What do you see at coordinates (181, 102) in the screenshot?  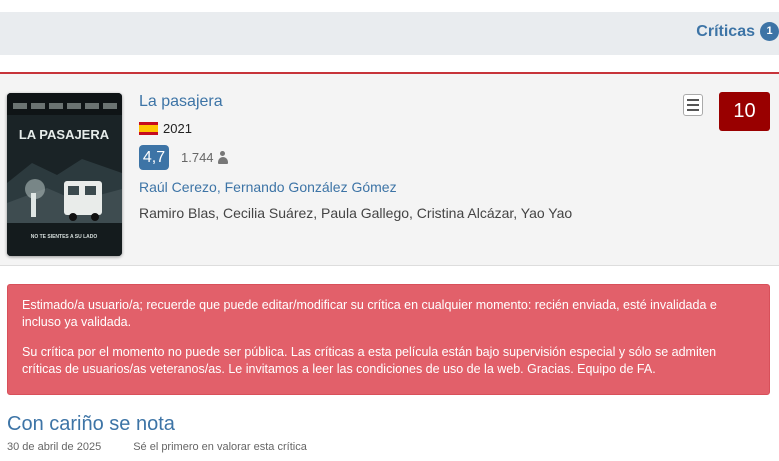 I see `movie-title-link: La pasajera` at bounding box center [181, 102].